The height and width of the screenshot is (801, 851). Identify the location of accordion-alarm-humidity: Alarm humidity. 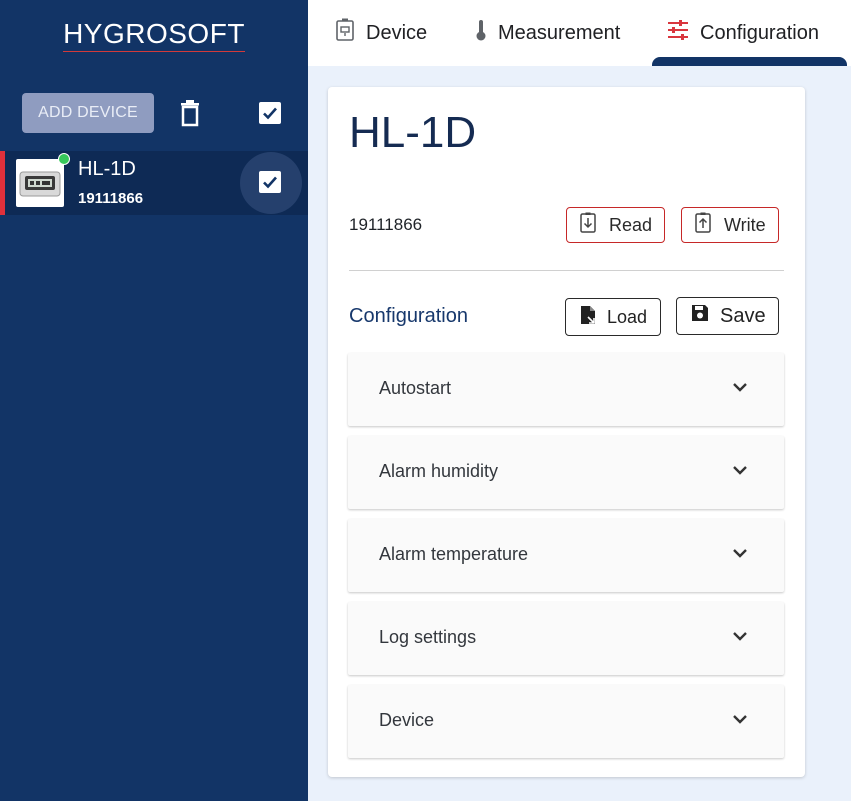
(566, 472).